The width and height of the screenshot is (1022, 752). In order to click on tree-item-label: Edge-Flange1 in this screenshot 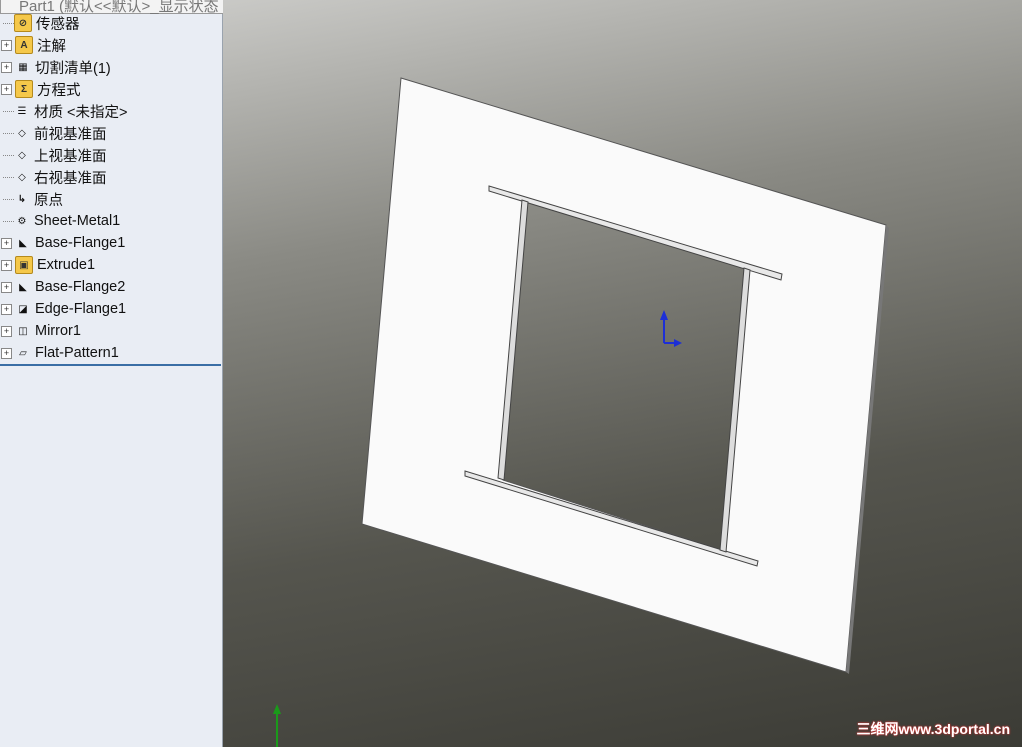, I will do `click(81, 309)`.